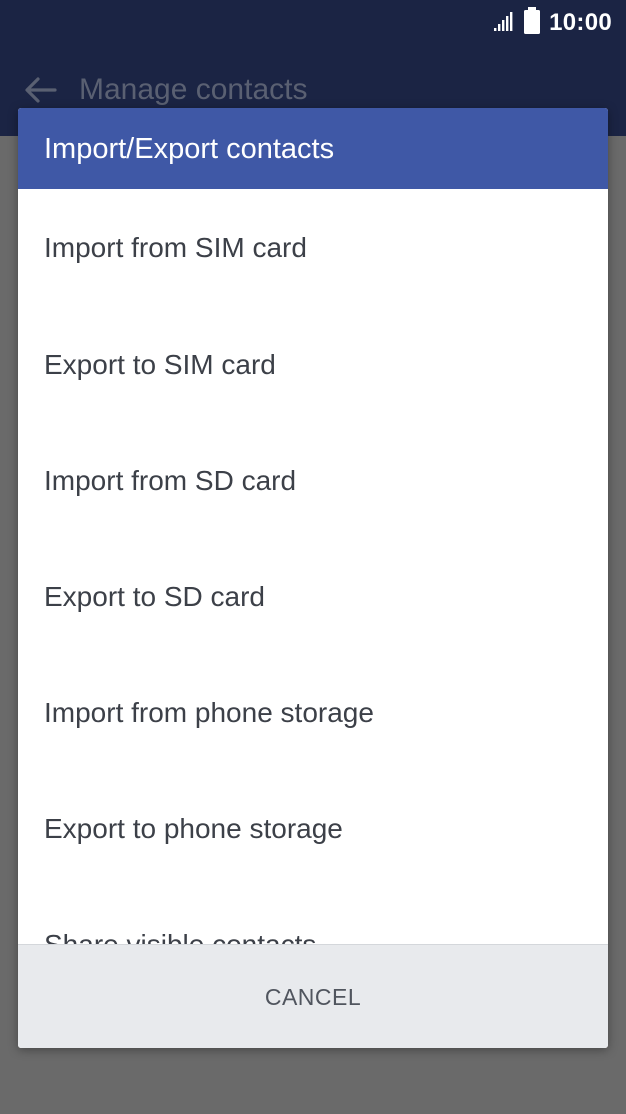  Describe the element at coordinates (313, 365) in the screenshot. I see `export-to-sim-option: Export to SIM card` at that location.